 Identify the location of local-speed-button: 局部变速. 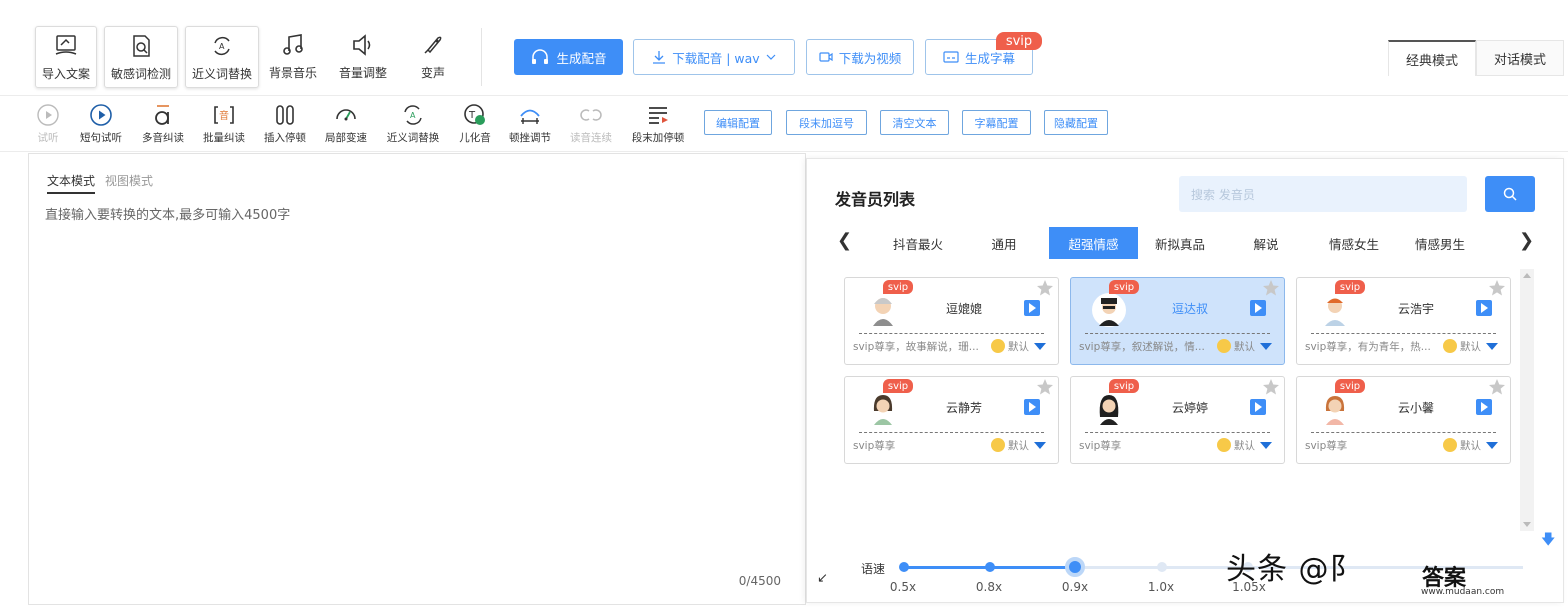
(346, 124).